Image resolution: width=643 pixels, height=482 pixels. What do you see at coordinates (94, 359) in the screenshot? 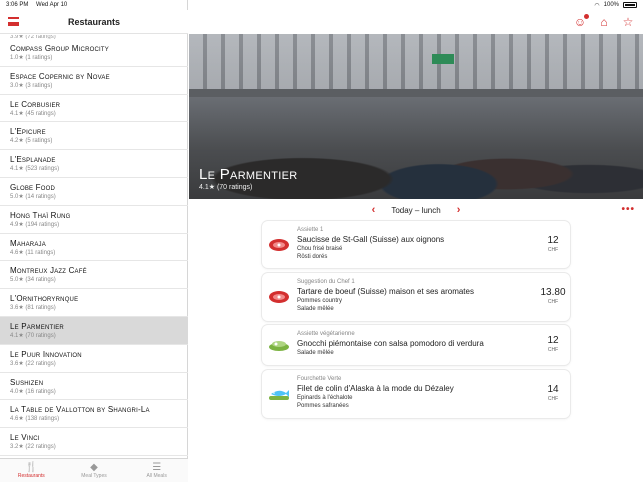
I see `list-item: Le Puur Innovation 3.6★ (22 ratings)` at bounding box center [94, 359].